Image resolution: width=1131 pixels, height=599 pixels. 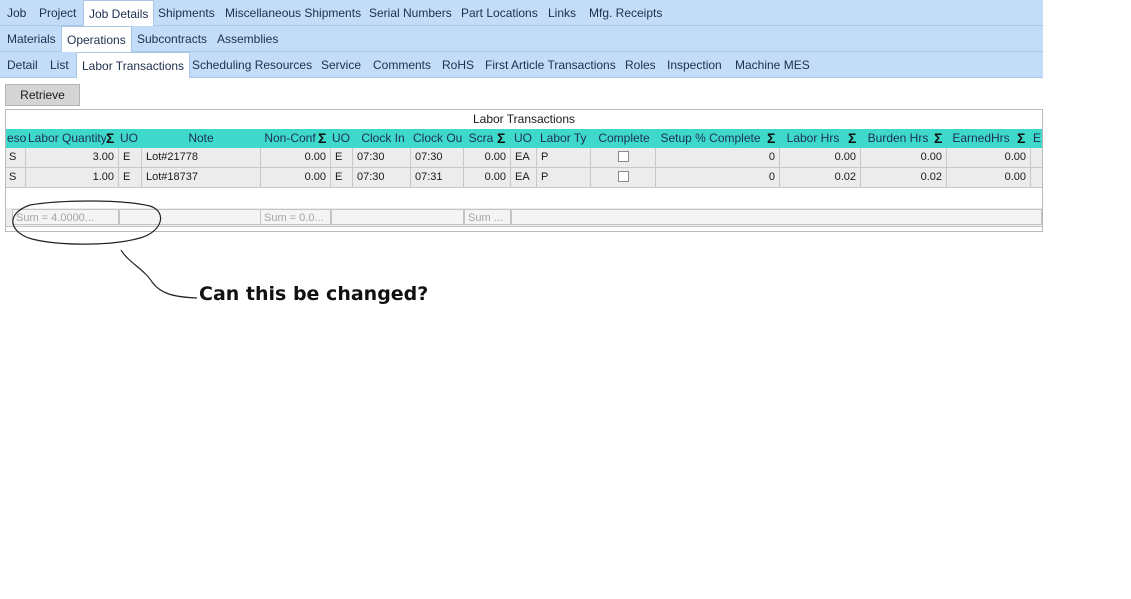 I want to click on annotation-arrow-line, so click(x=159, y=274).